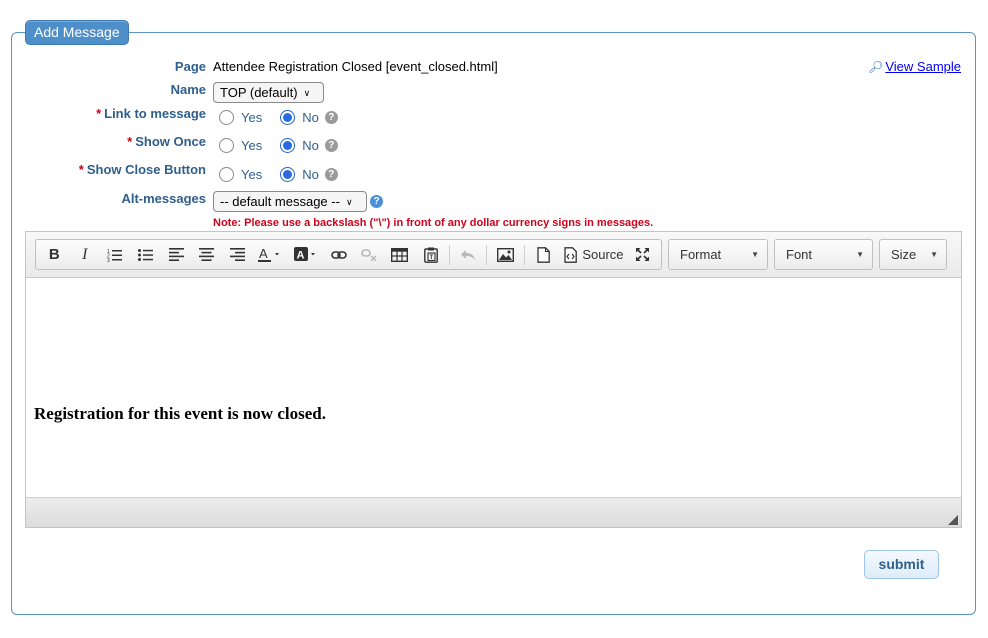  Describe the element at coordinates (603, 254) in the screenshot. I see `source-label: Source` at that location.